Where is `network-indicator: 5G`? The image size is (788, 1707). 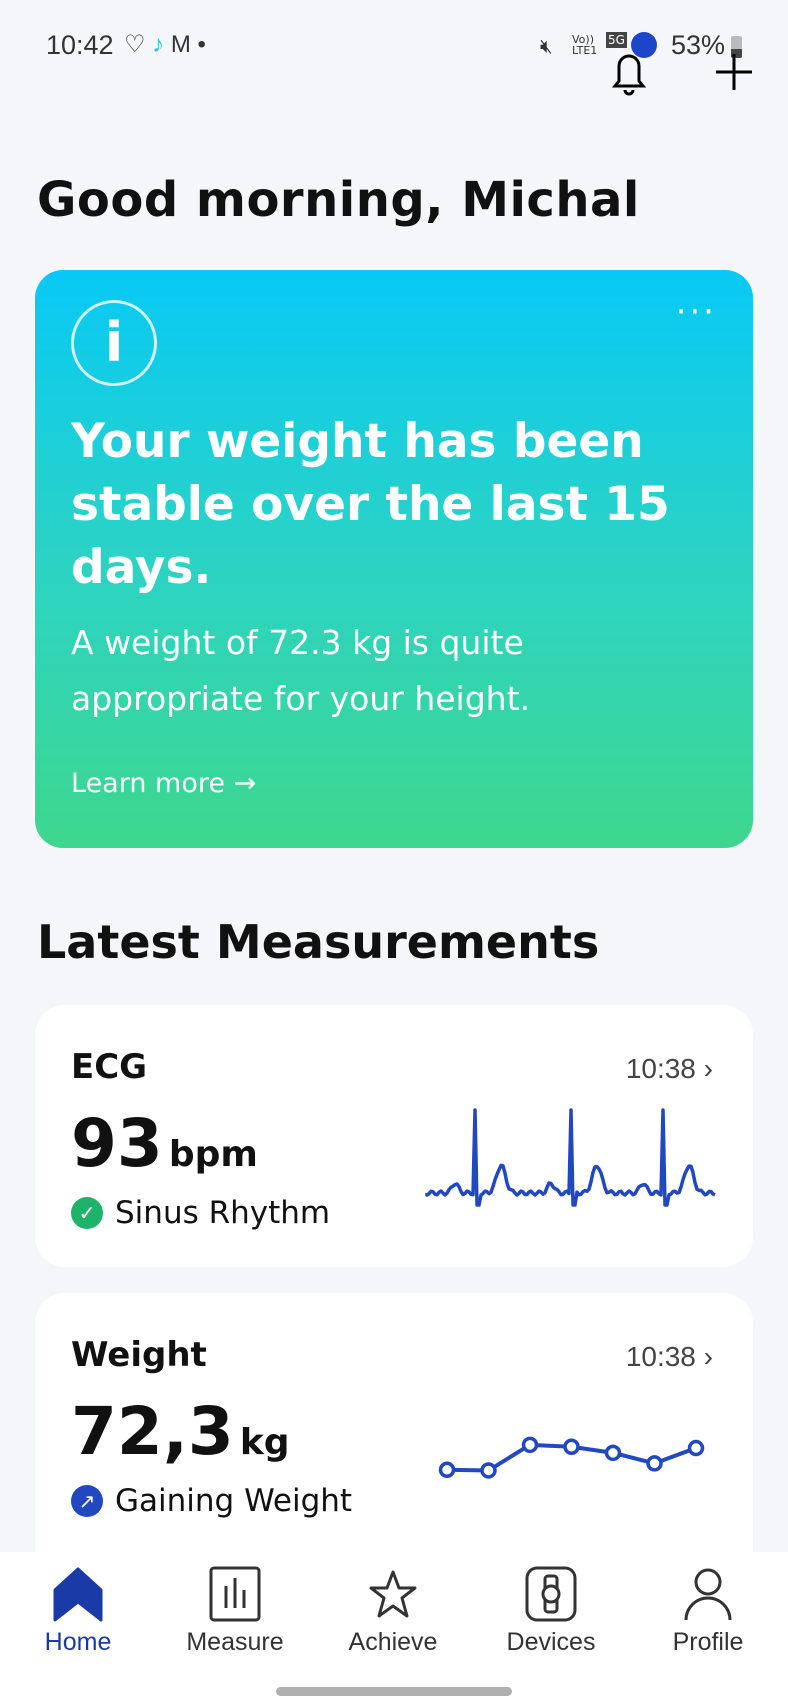 network-indicator: 5G is located at coordinates (616, 40).